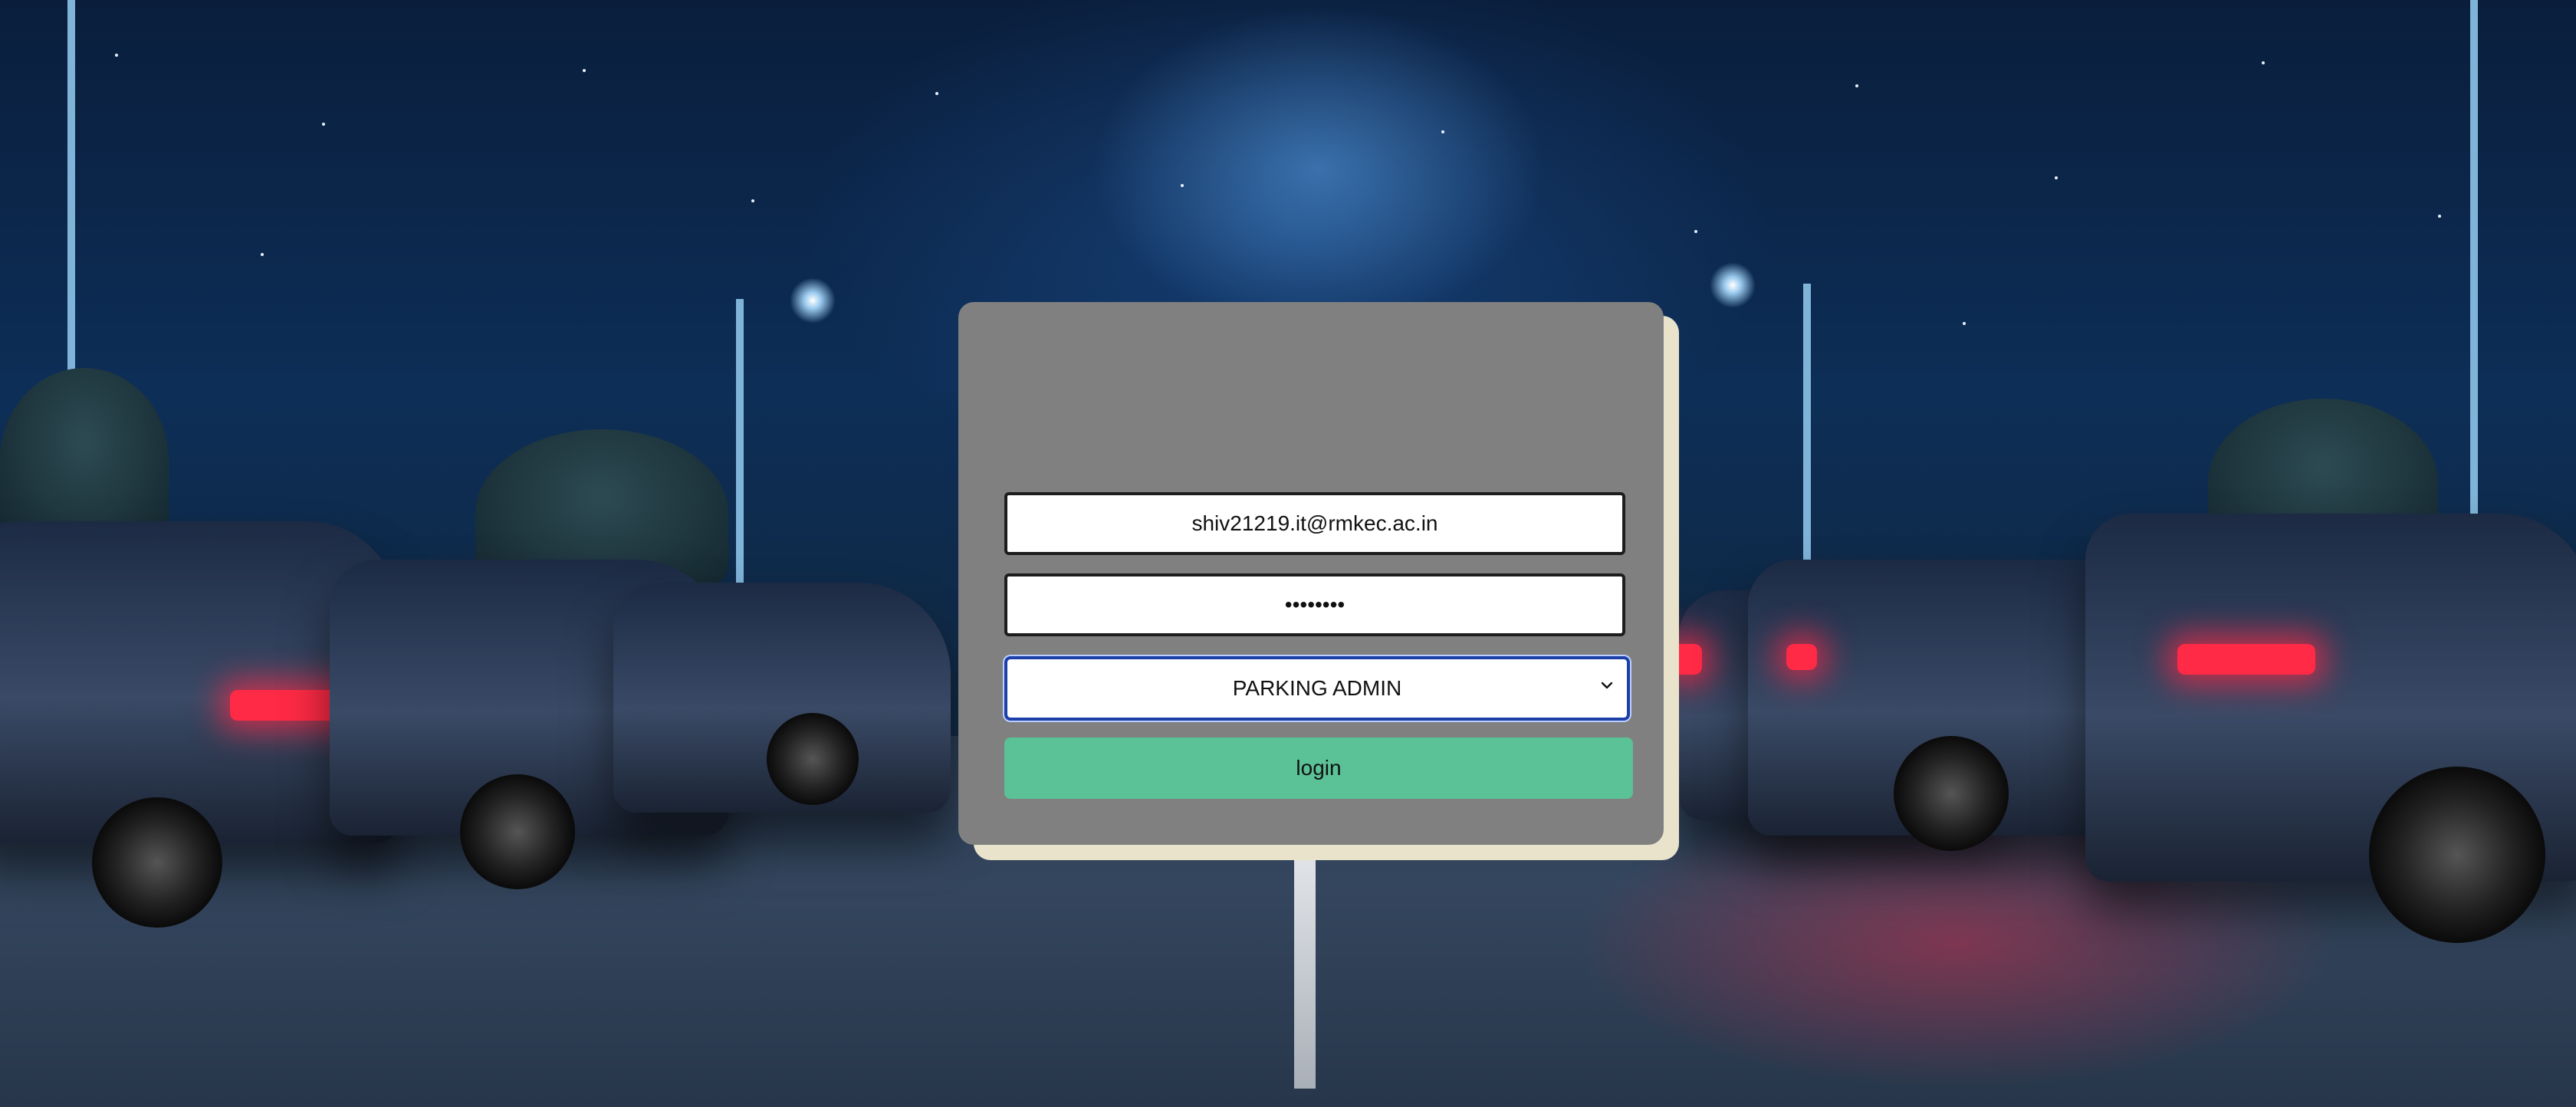  Describe the element at coordinates (1315, 523) in the screenshot. I see `email-input` at that location.